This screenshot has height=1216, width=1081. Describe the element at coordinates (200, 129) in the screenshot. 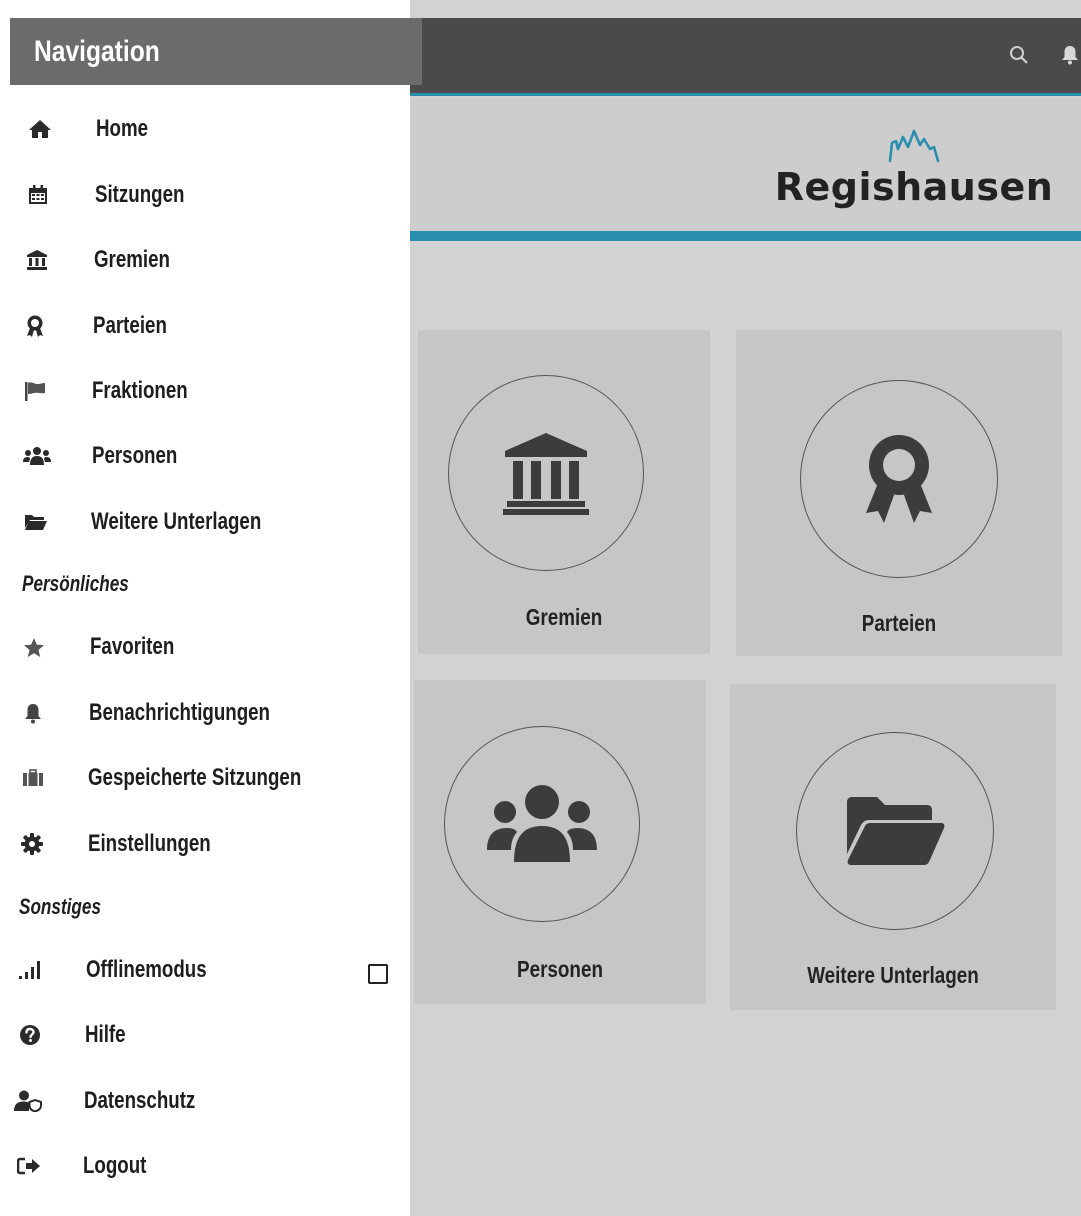

I see `nav-item-home: Home` at that location.